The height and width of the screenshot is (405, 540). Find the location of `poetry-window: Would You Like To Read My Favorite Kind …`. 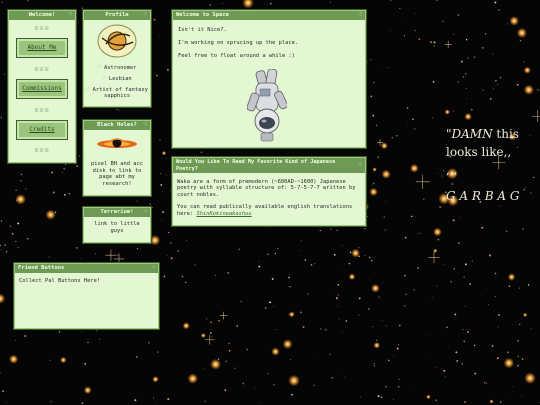

poetry-window: Would You Like To Read My Favorite Kind … is located at coordinates (269, 191).